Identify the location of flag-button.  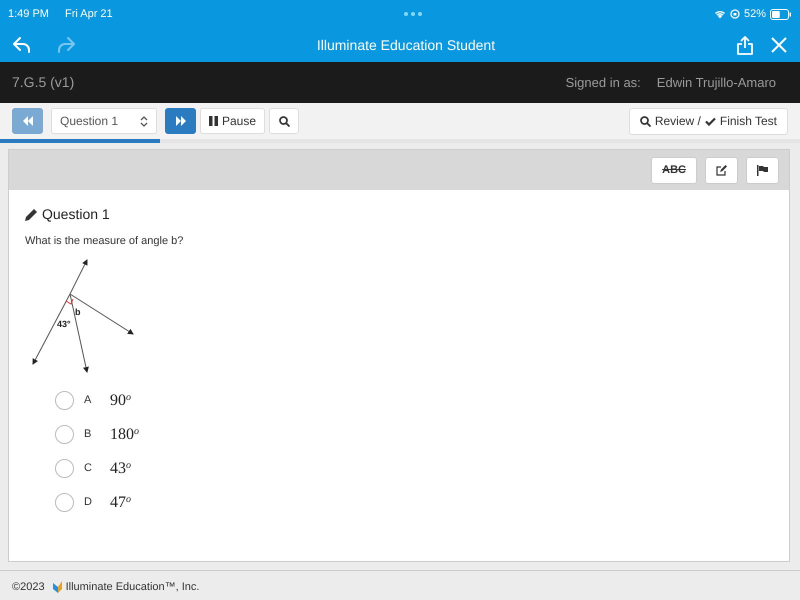
(762, 170).